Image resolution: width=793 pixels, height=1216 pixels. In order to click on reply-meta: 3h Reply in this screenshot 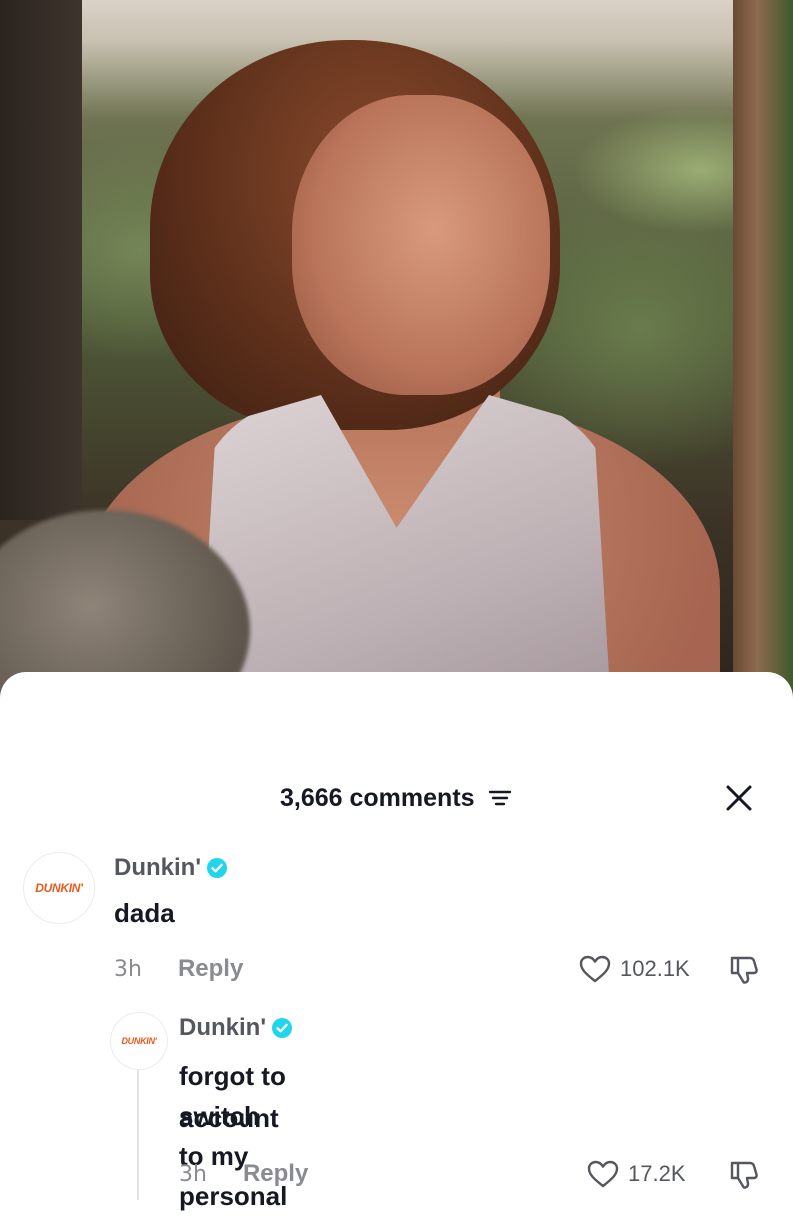, I will do `click(243, 1174)`.